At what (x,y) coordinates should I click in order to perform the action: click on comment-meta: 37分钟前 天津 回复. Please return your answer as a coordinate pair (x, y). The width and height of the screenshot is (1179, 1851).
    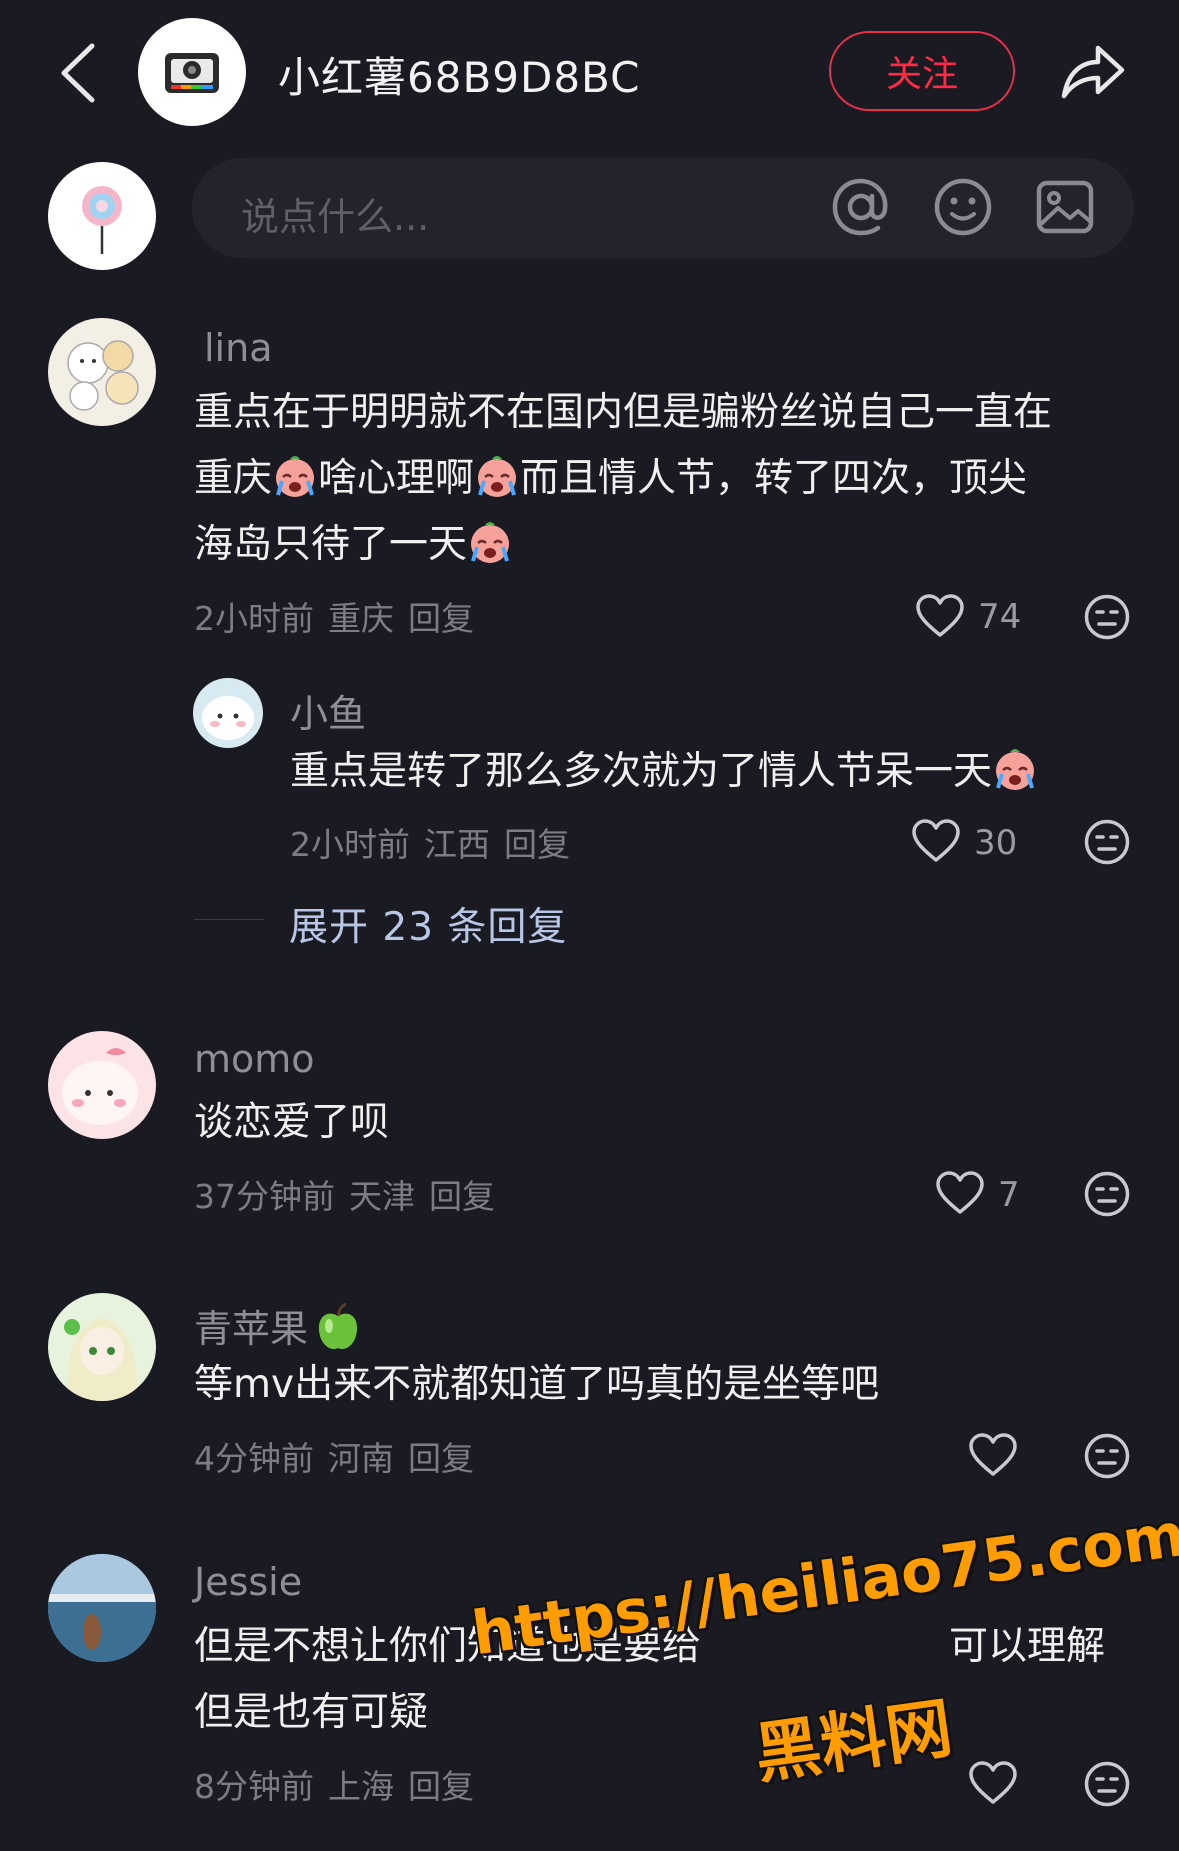
    Looking at the image, I should click on (351, 1194).